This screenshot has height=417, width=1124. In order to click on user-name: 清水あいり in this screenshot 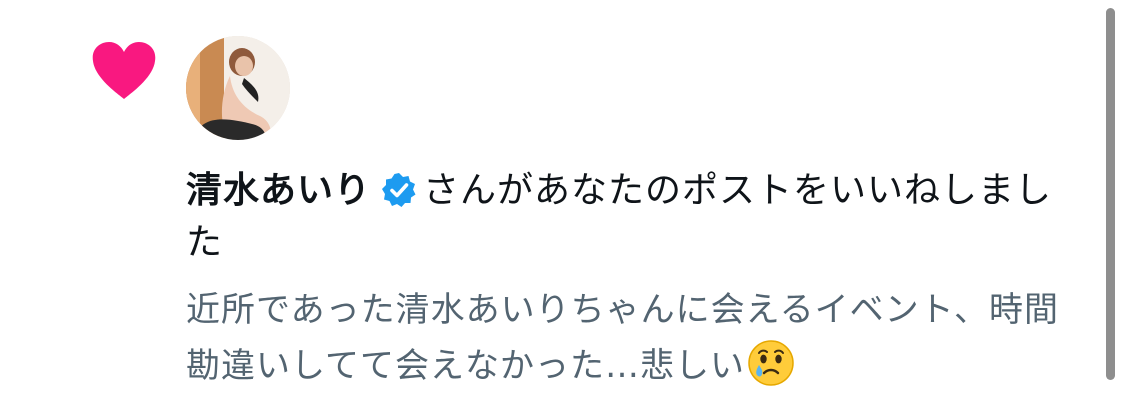, I will do `click(278, 190)`.